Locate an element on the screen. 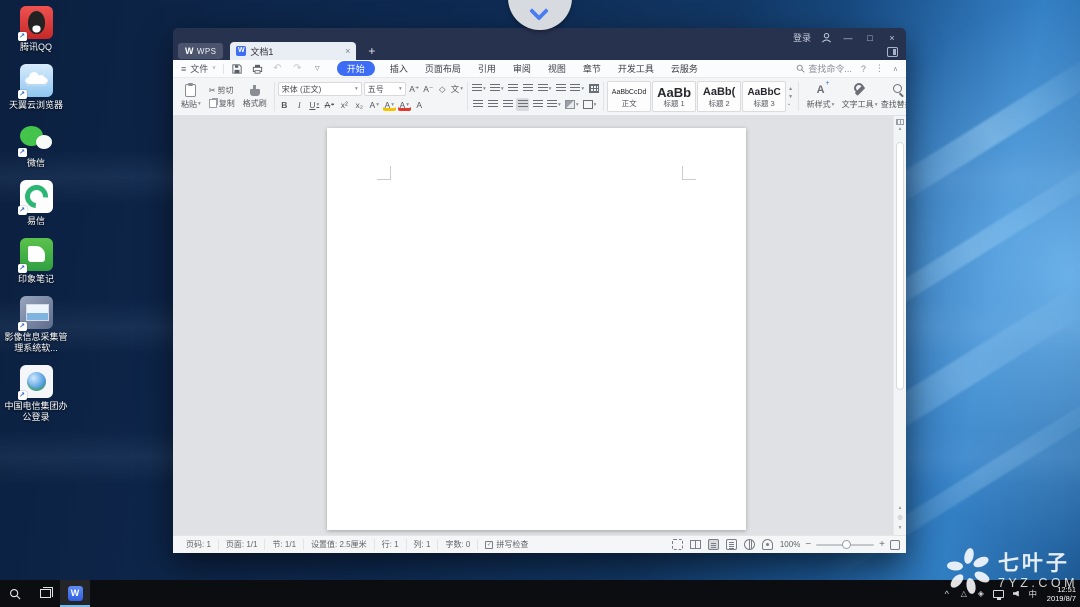 The width and height of the screenshot is (1080, 607). select-browse-object-icon: ◎ is located at coordinates (899, 518).